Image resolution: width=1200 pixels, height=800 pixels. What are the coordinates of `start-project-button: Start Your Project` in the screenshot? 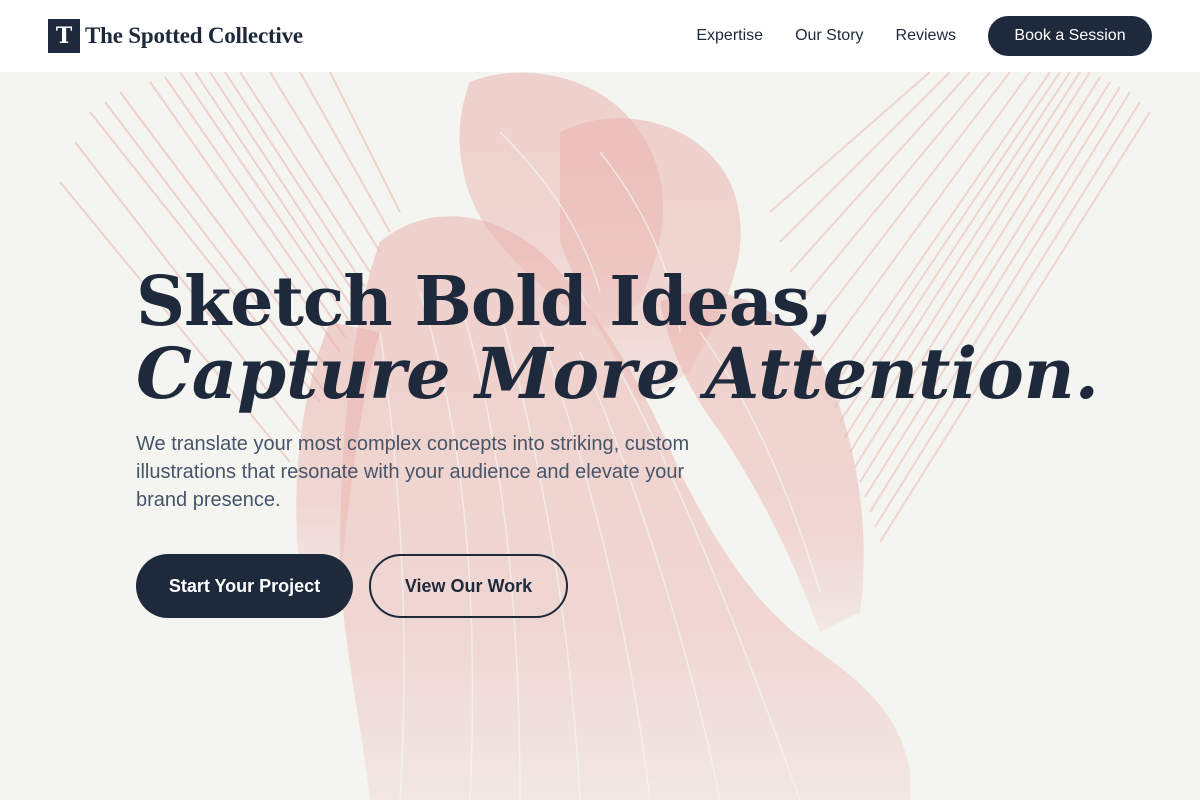 It's located at (244, 586).